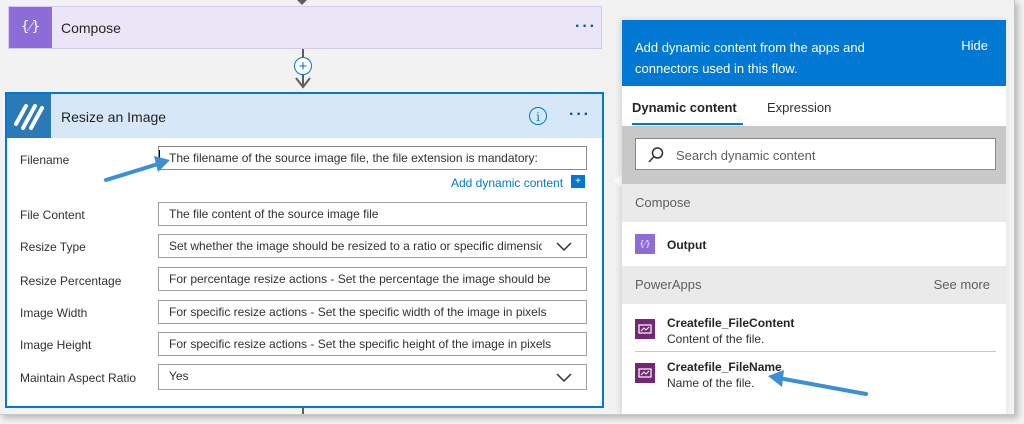 The image size is (1024, 424). Describe the element at coordinates (71, 281) in the screenshot. I see `resize-percentage-label: Resize Percentage` at that location.